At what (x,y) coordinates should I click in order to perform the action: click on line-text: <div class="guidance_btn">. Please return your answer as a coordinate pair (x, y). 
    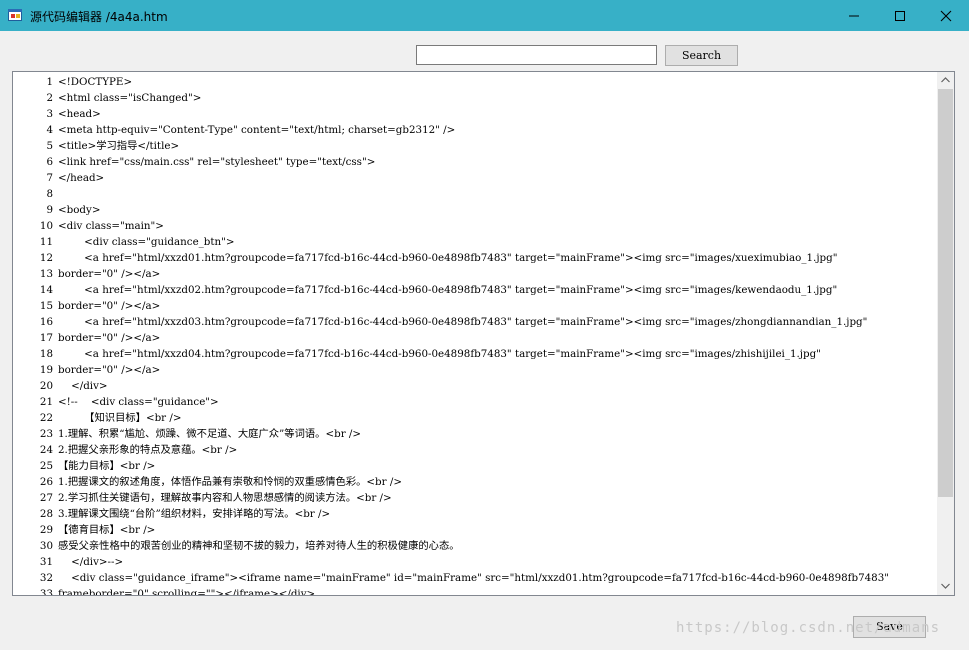
    Looking at the image, I should click on (146, 242).